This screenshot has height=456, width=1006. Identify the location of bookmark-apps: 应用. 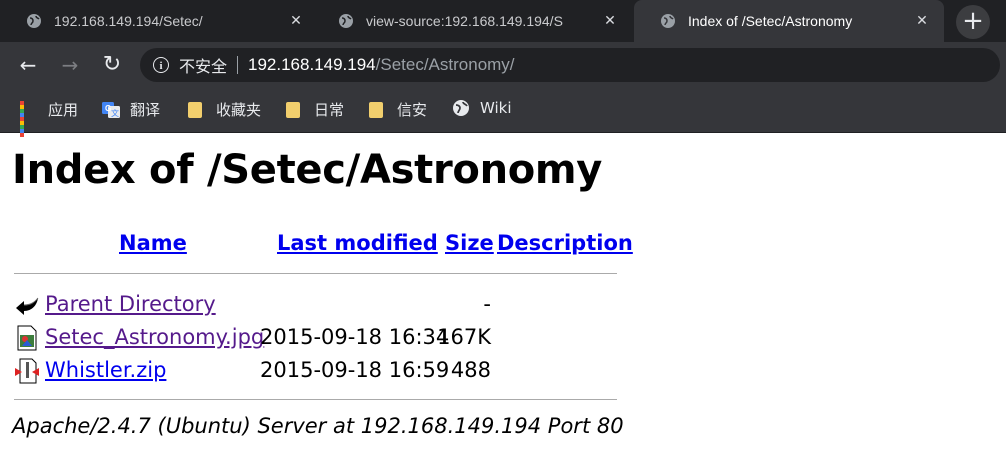
(49, 118).